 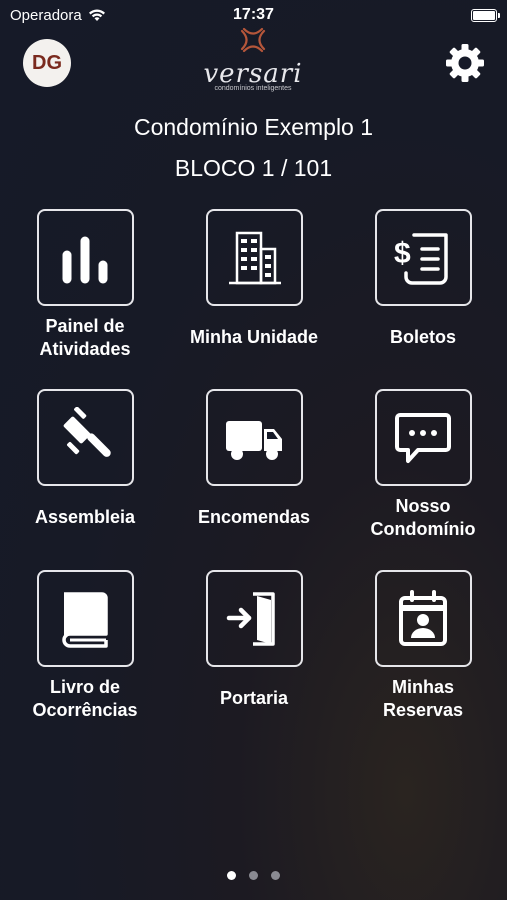 I want to click on condo-name: Condomínio Exemplo 1, so click(x=253, y=127).